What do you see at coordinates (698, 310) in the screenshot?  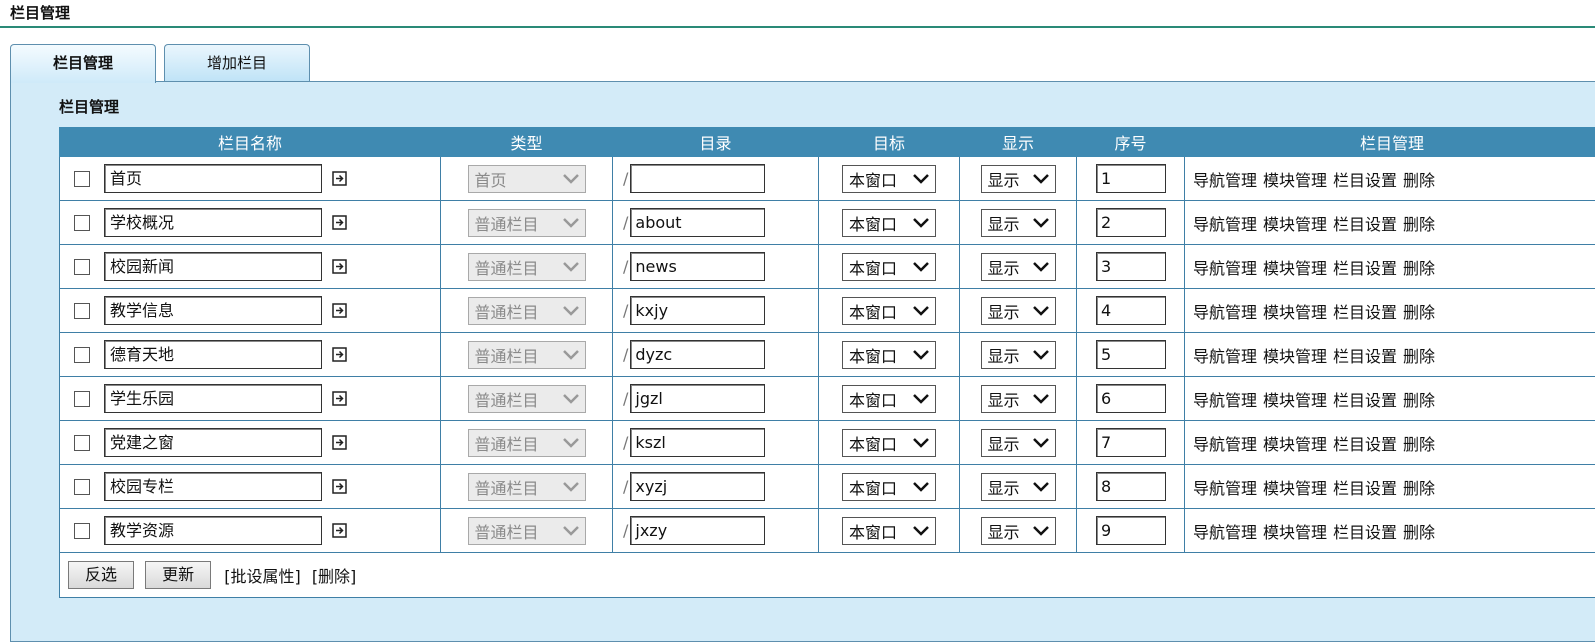 I see `directory-input: kxjy` at bounding box center [698, 310].